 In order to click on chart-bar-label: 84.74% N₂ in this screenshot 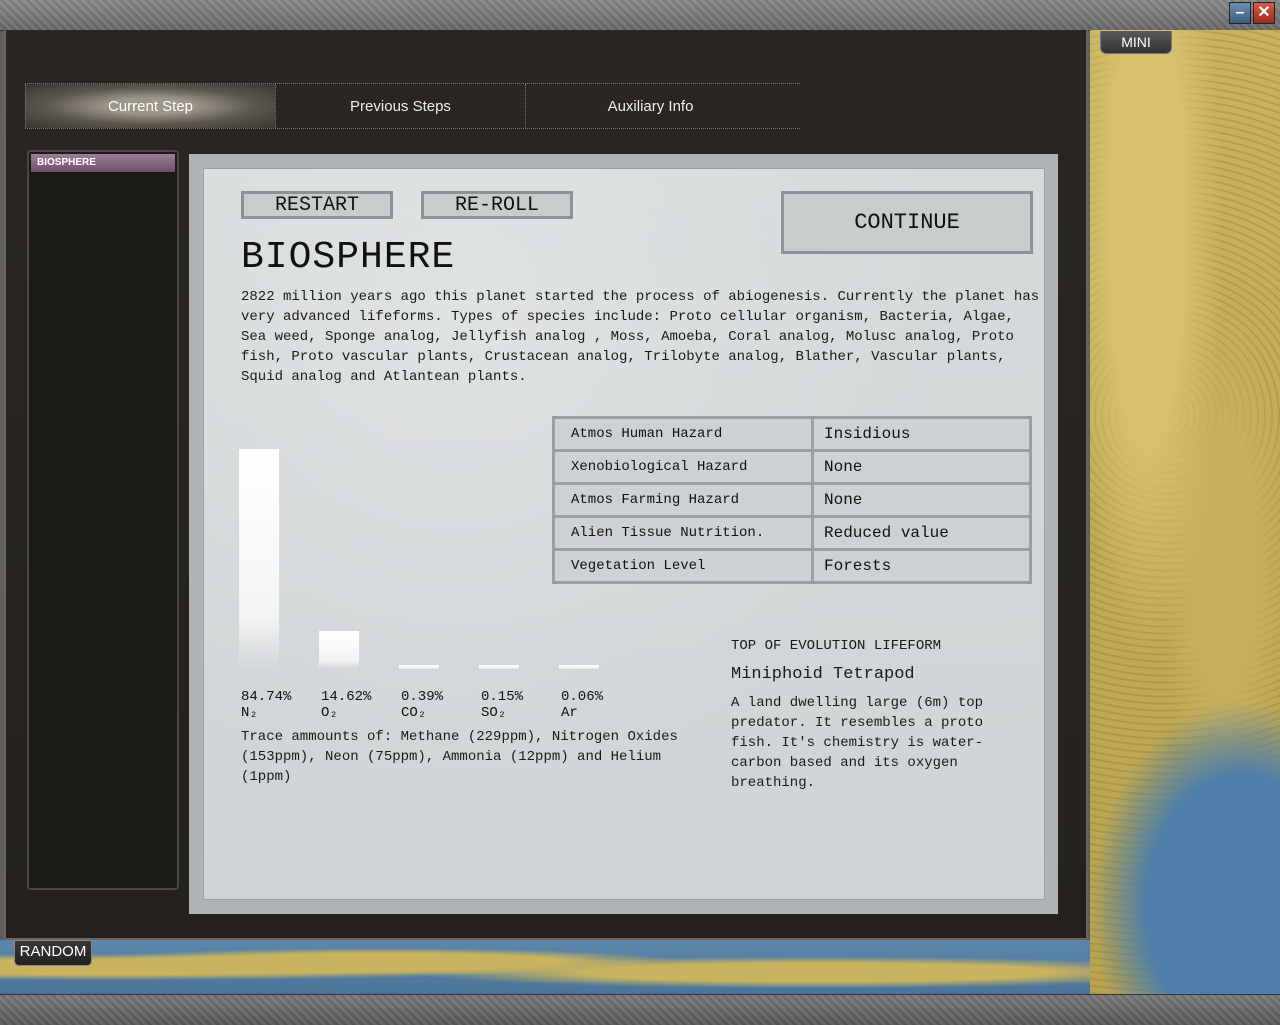, I will do `click(276, 705)`.